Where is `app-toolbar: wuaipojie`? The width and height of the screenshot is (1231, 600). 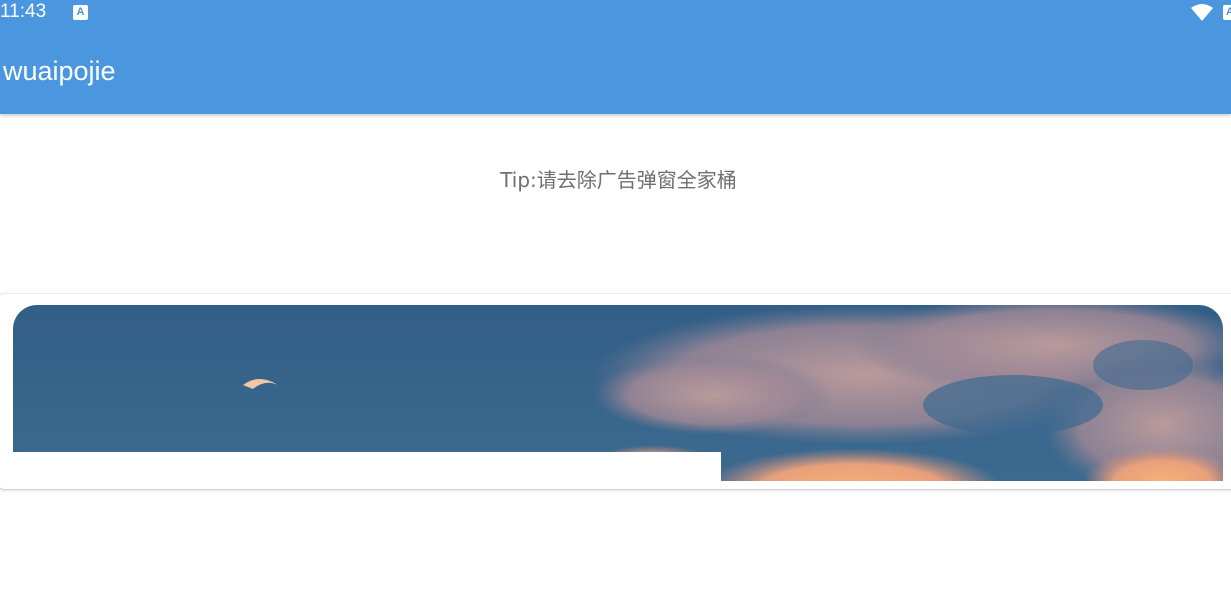 app-toolbar: wuaipojie is located at coordinates (615, 70).